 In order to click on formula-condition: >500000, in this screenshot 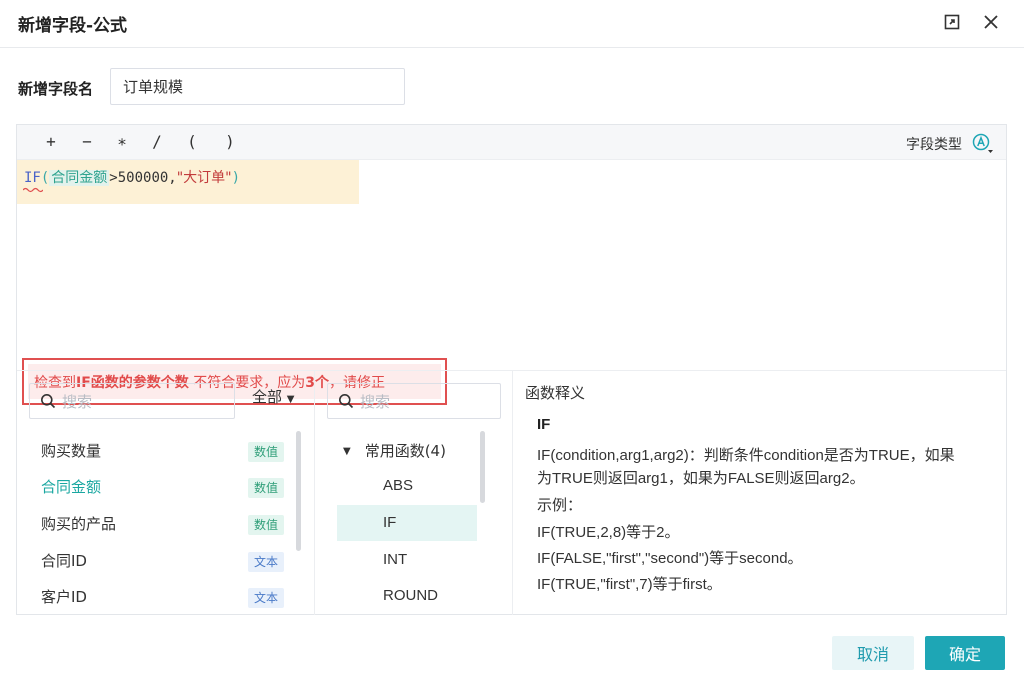, I will do `click(143, 178)`.